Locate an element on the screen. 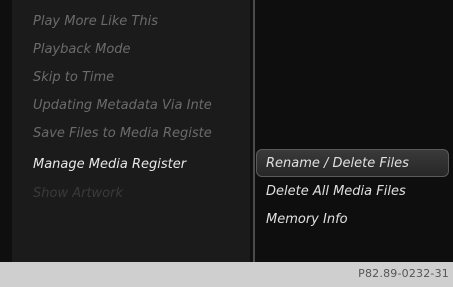 The width and height of the screenshot is (453, 287). submenu-item-memory-info: Memory Info is located at coordinates (356, 223).